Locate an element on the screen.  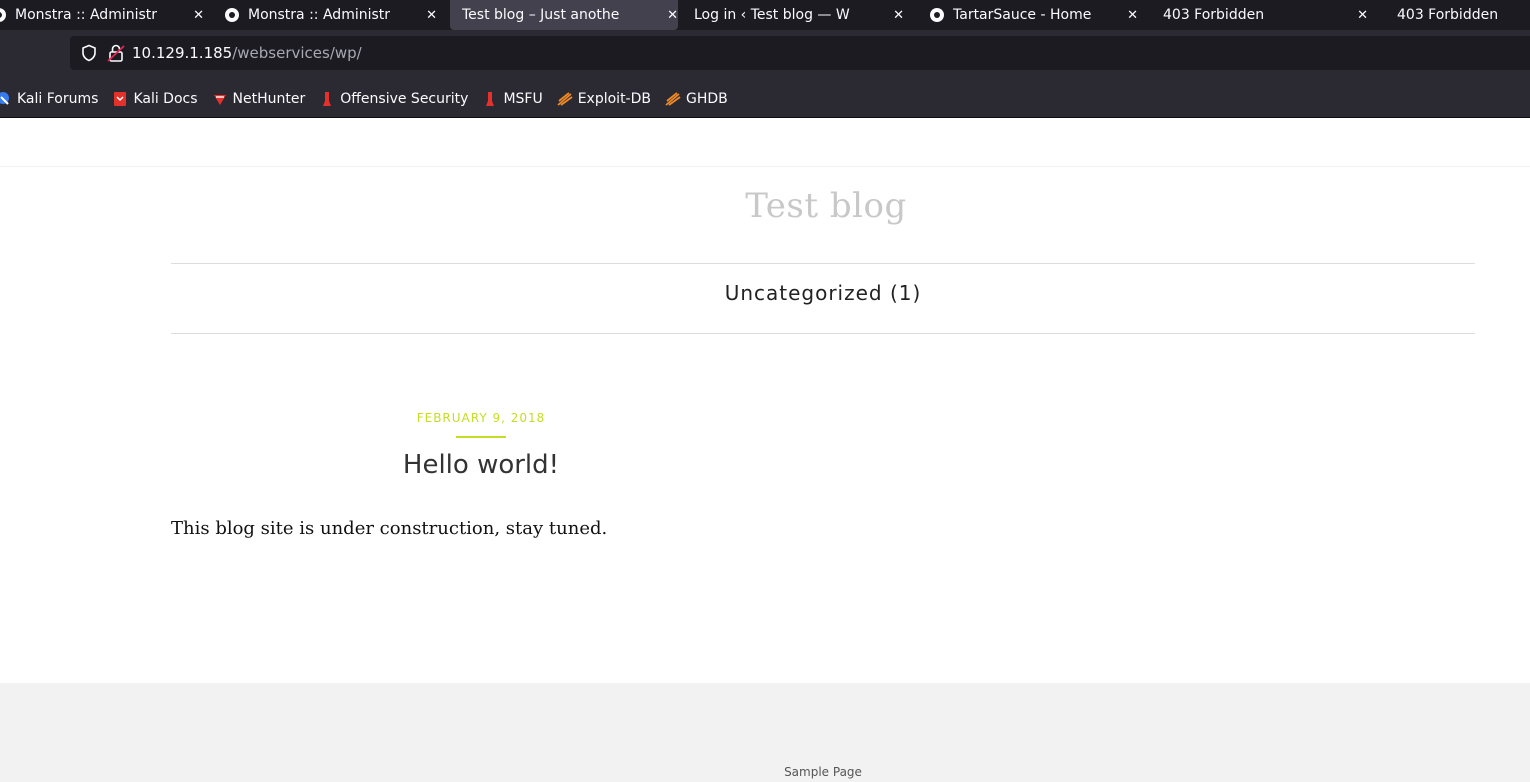
url-bar: 10.129.1.185/webservices/wp/ is located at coordinates (800, 53).